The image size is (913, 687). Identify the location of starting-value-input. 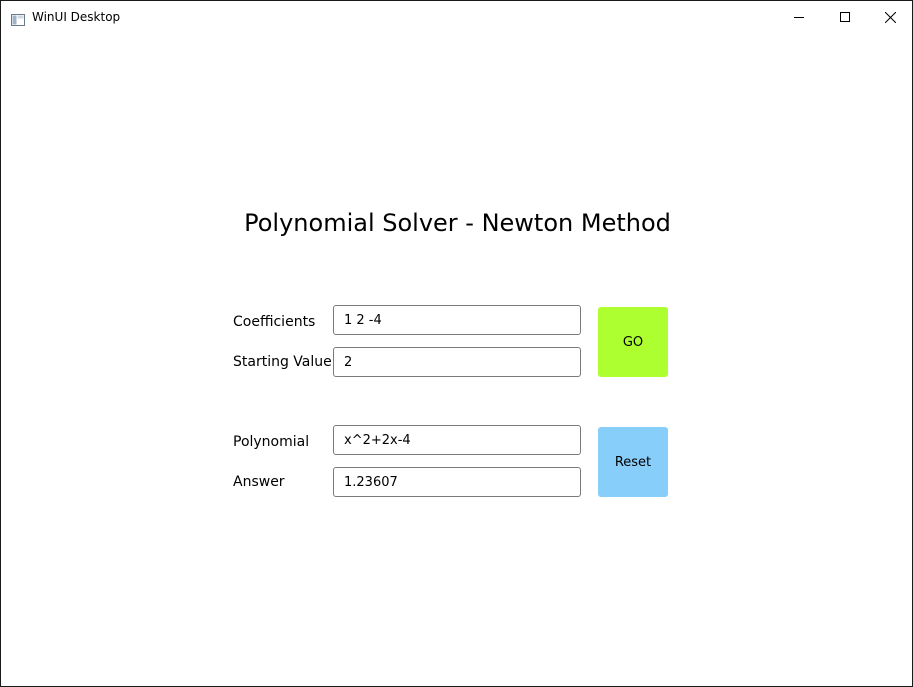
(457, 362).